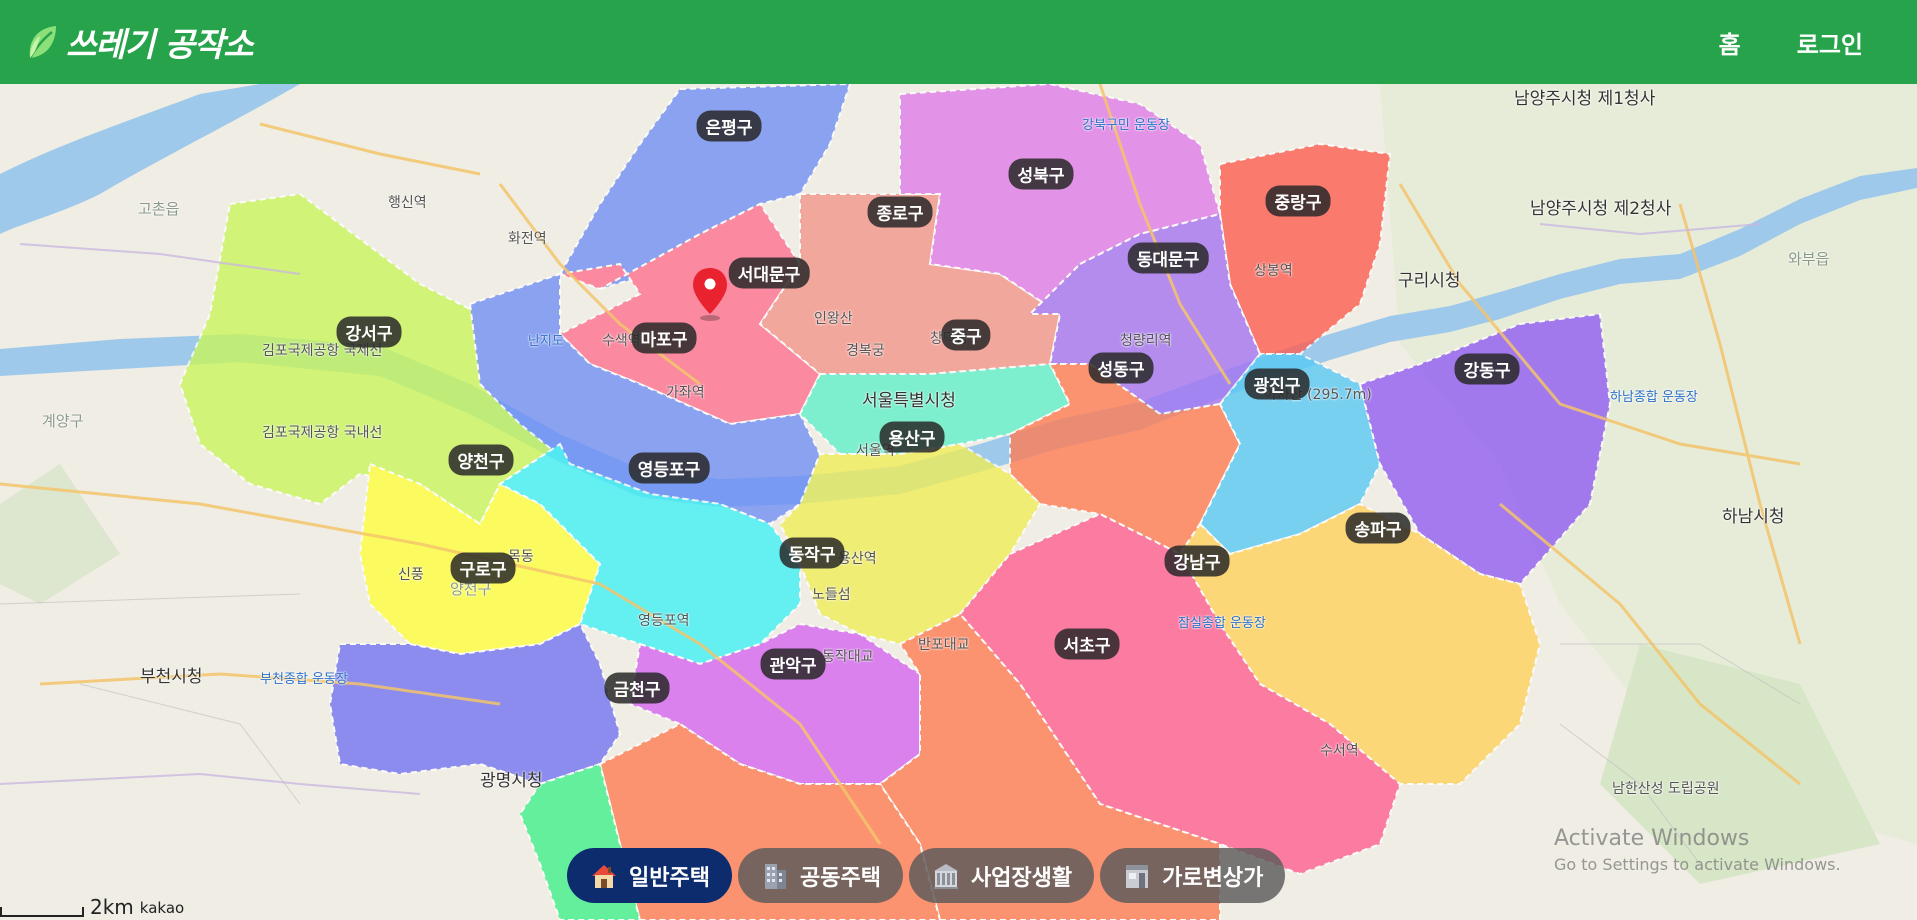 The width and height of the screenshot is (1917, 920). What do you see at coordinates (1378, 528) in the screenshot?
I see `district-songpa: 송파구` at bounding box center [1378, 528].